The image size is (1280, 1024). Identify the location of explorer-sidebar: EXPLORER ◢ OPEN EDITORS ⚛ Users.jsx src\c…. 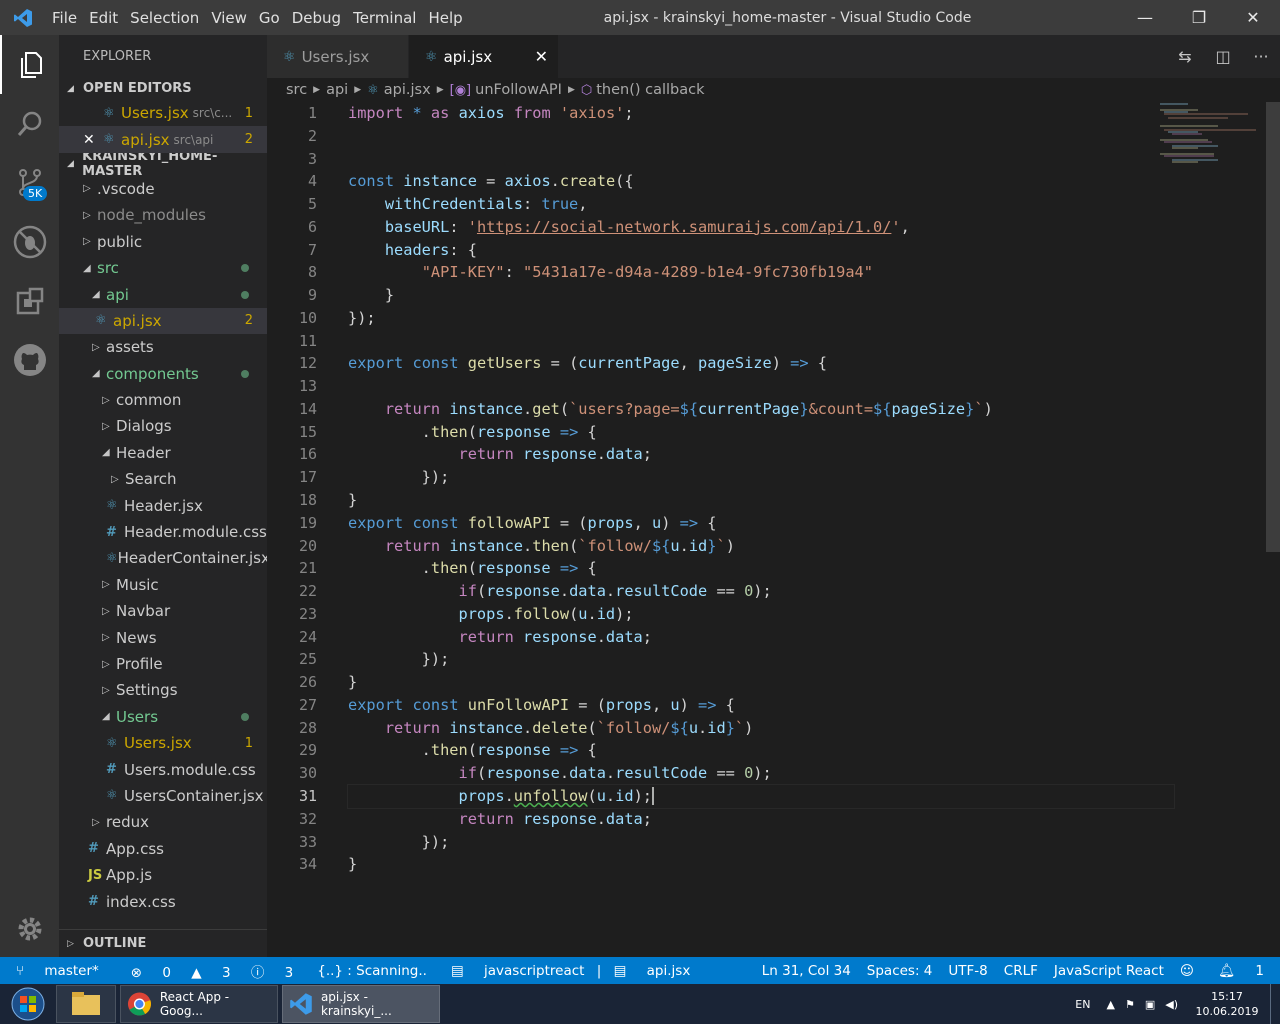
(163, 496).